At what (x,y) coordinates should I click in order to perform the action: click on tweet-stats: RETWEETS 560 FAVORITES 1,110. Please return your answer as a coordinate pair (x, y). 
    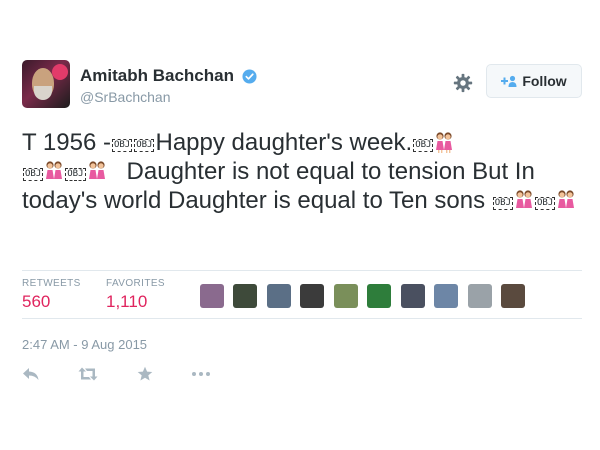
    Looking at the image, I should click on (302, 298).